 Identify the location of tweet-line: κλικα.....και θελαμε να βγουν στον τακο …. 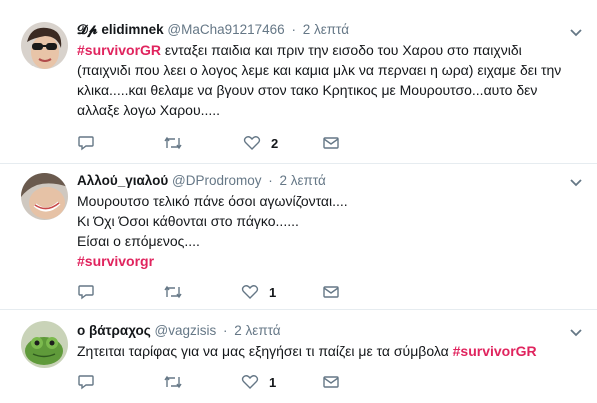
(327, 90).